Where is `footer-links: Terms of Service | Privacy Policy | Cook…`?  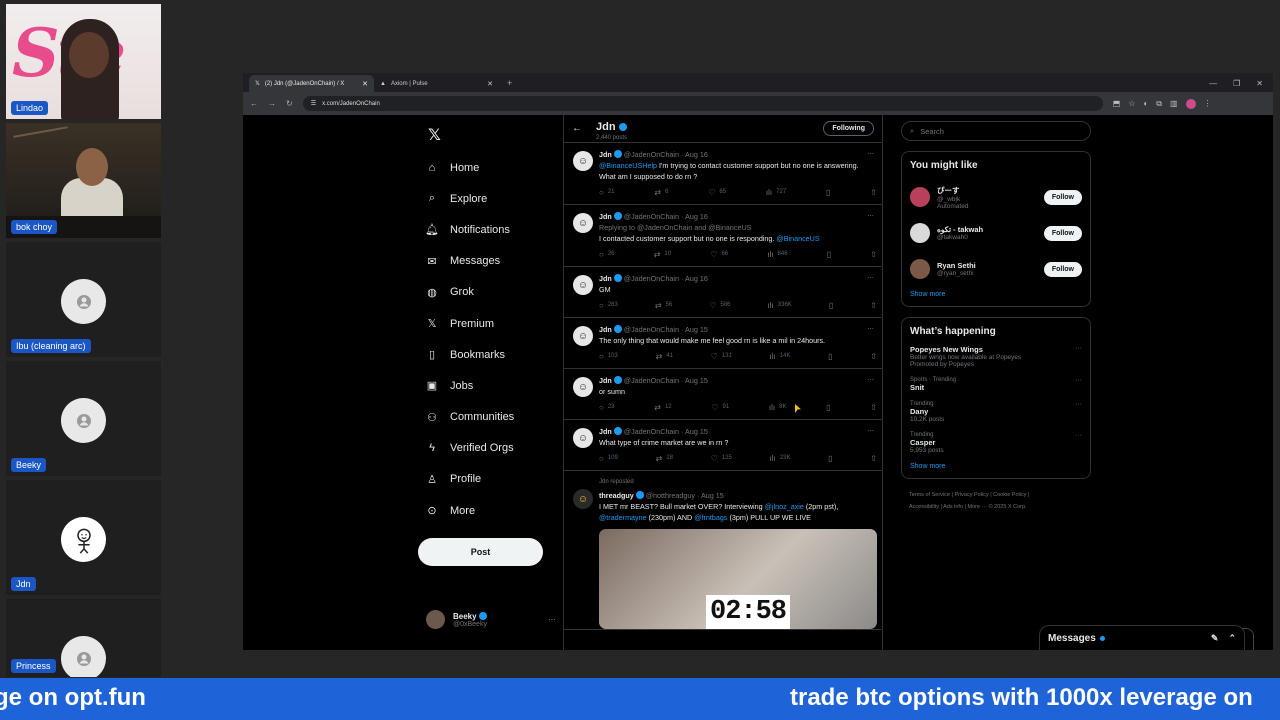 footer-links: Terms of Service | Privacy Policy | Cook… is located at coordinates (996, 501).